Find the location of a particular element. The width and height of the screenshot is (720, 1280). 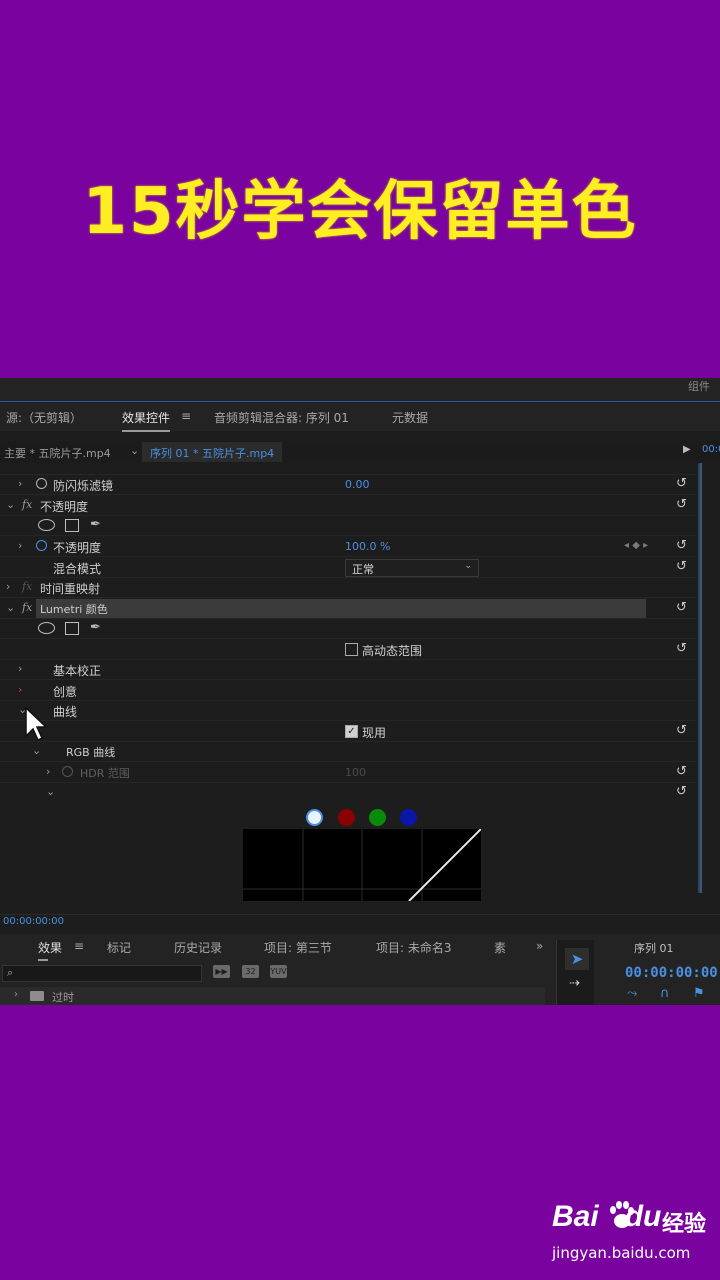

row-clipped is located at coordinates (348, 469).